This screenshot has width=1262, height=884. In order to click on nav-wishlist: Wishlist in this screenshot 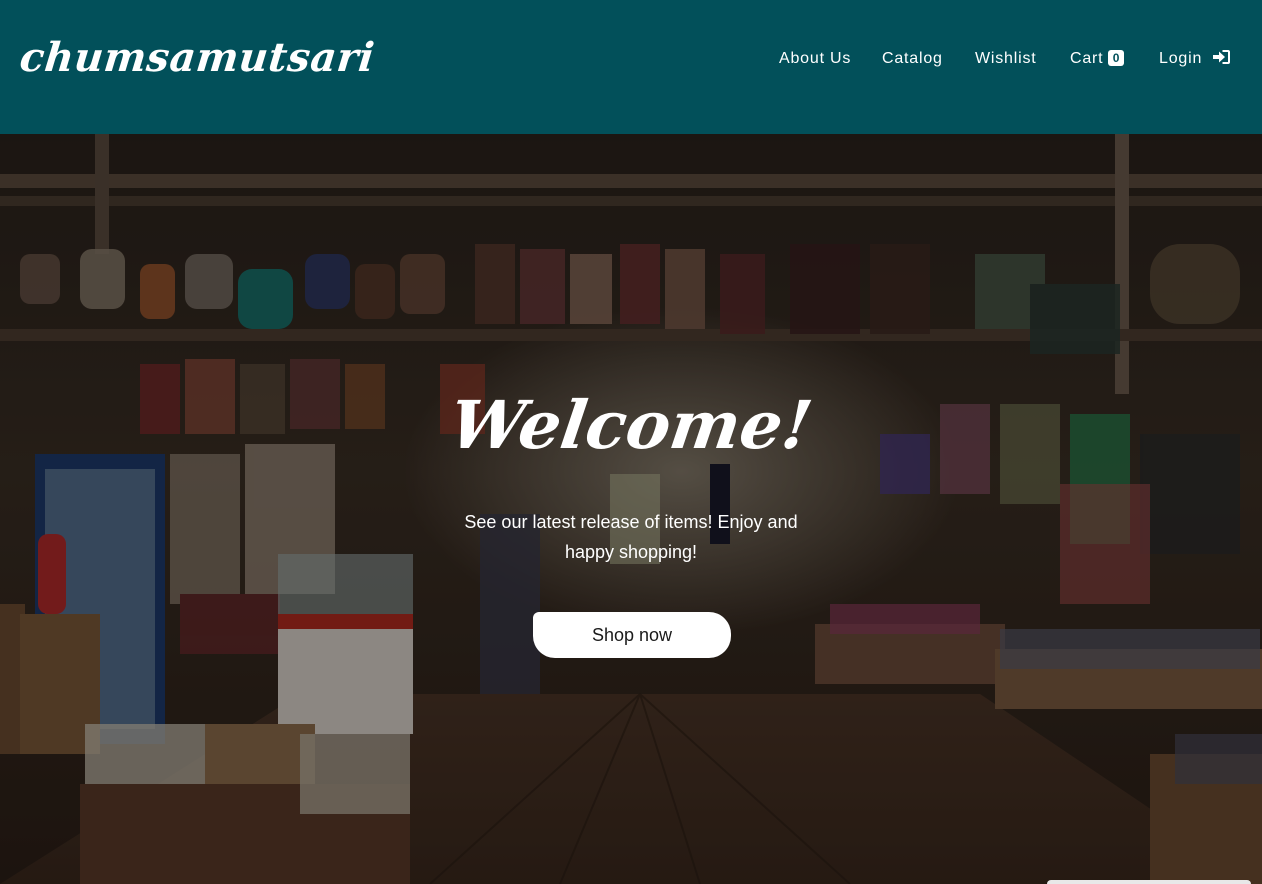, I will do `click(1006, 61)`.